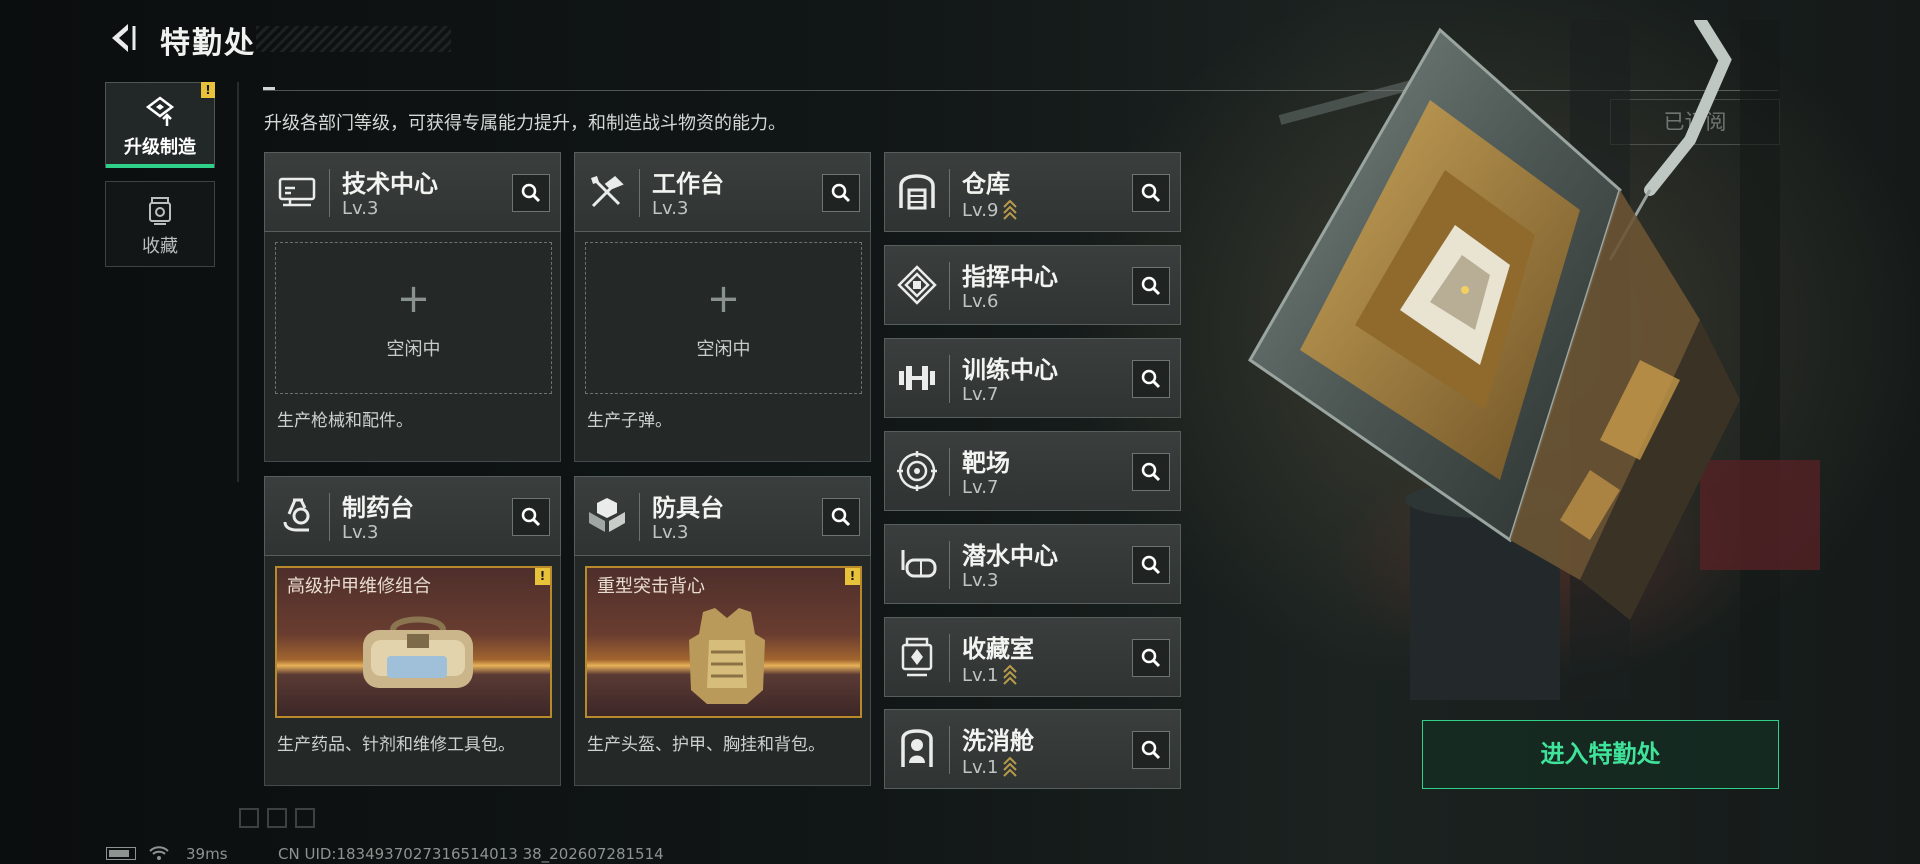 The height and width of the screenshot is (864, 1920). What do you see at coordinates (1010, 277) in the screenshot?
I see `station-name: 指挥中心` at bounding box center [1010, 277].